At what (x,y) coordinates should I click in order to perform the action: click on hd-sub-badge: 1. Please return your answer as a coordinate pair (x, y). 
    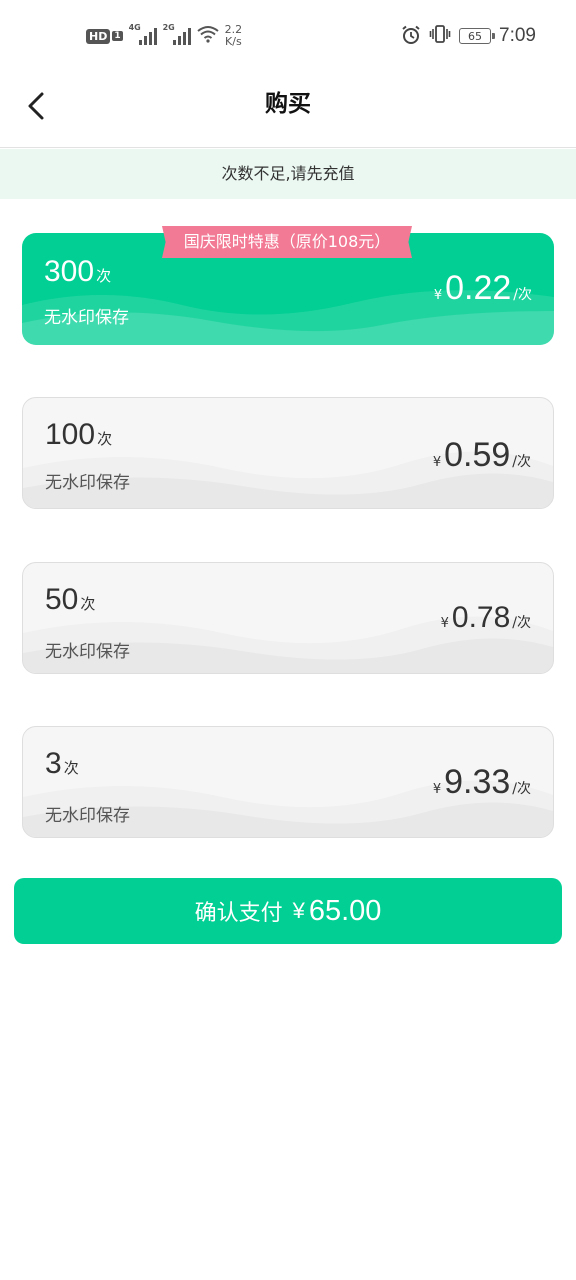
    Looking at the image, I should click on (117, 36).